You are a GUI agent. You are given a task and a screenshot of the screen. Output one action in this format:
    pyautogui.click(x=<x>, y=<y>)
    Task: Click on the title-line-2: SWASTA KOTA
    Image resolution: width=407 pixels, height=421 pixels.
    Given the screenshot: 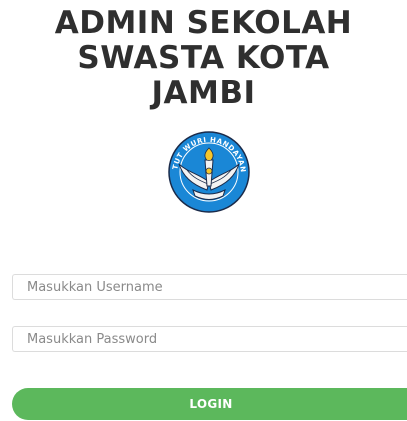 What is the action you would take?
    pyautogui.click(x=203, y=58)
    